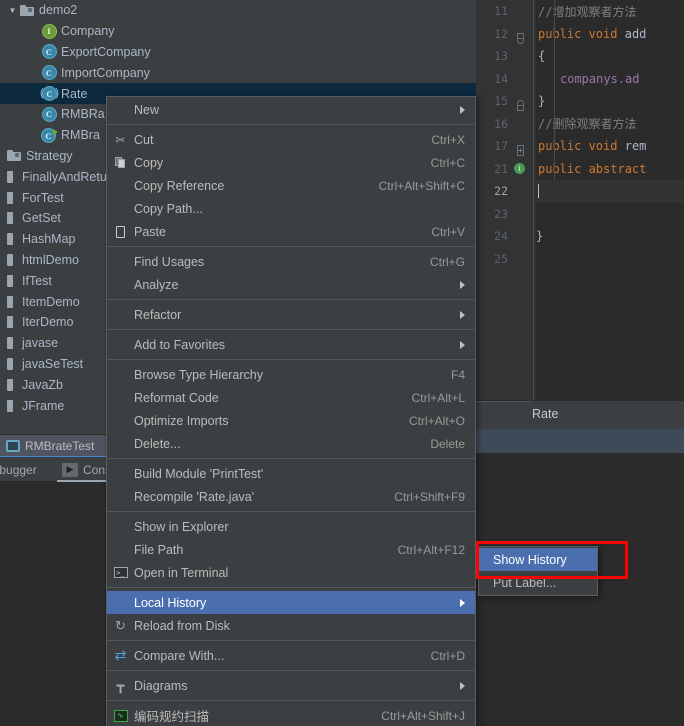 The height and width of the screenshot is (726, 684). I want to click on tree-item-label: RMBRa, so click(83, 114).